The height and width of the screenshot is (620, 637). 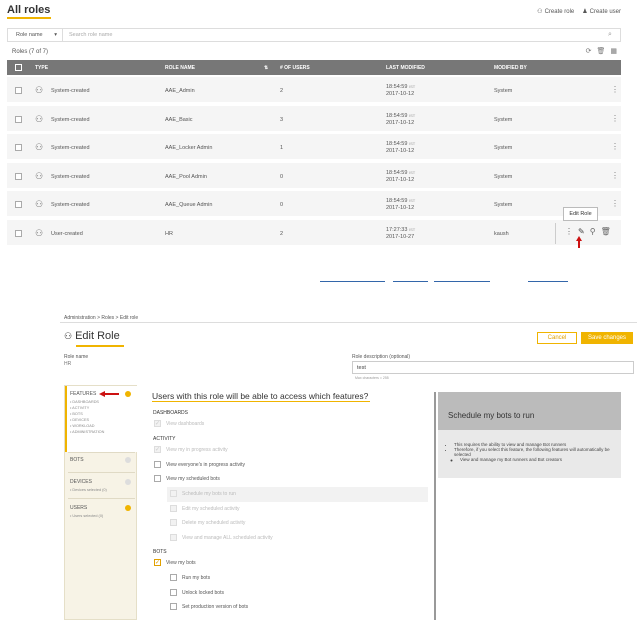 What do you see at coordinates (493, 367) in the screenshot?
I see `role-description-input: test` at bounding box center [493, 367].